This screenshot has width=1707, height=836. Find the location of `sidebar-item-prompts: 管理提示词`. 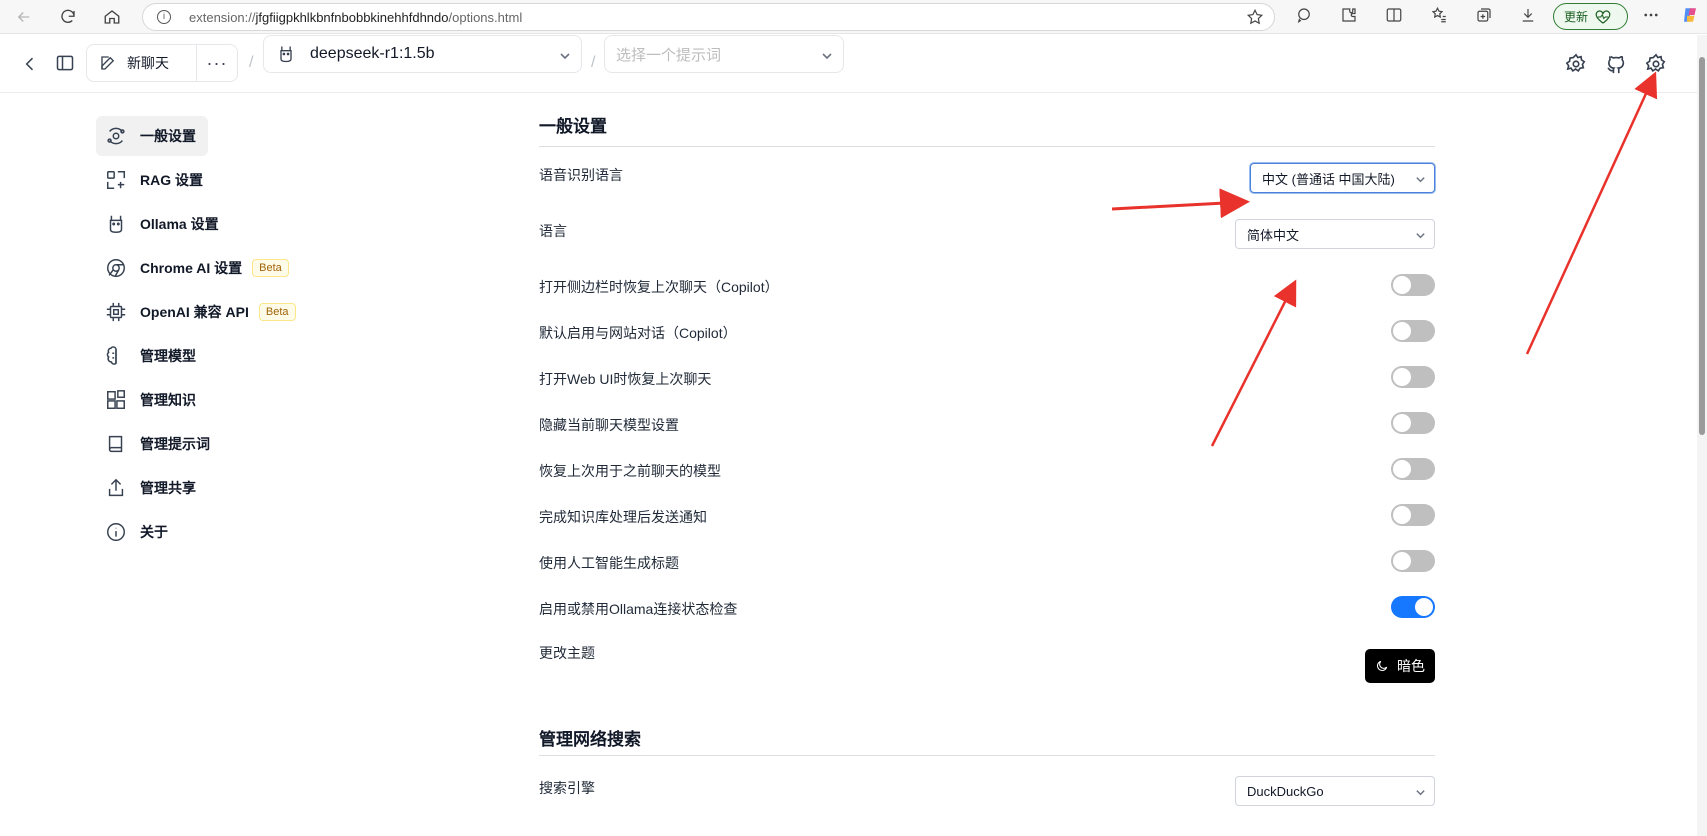

sidebar-item-prompts: 管理提示词 is located at coordinates (159, 444).